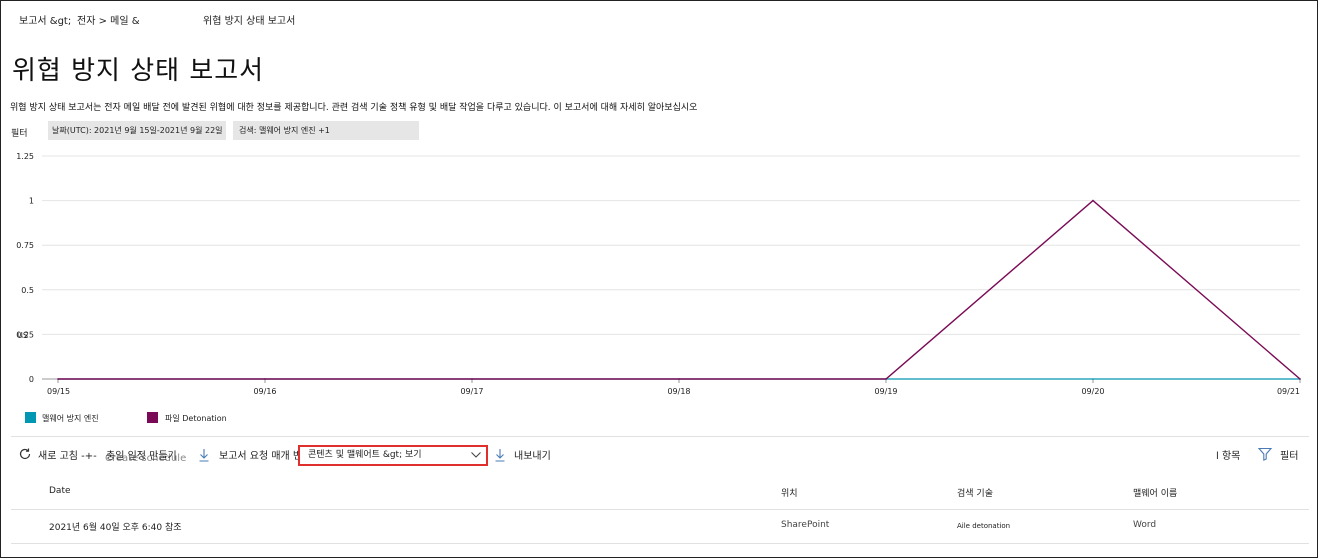  Describe the element at coordinates (137, 130) in the screenshot. I see `date-filter-pill: 날짜(UTC): 2021년 9월 15일-2021년 9월 22일` at that location.